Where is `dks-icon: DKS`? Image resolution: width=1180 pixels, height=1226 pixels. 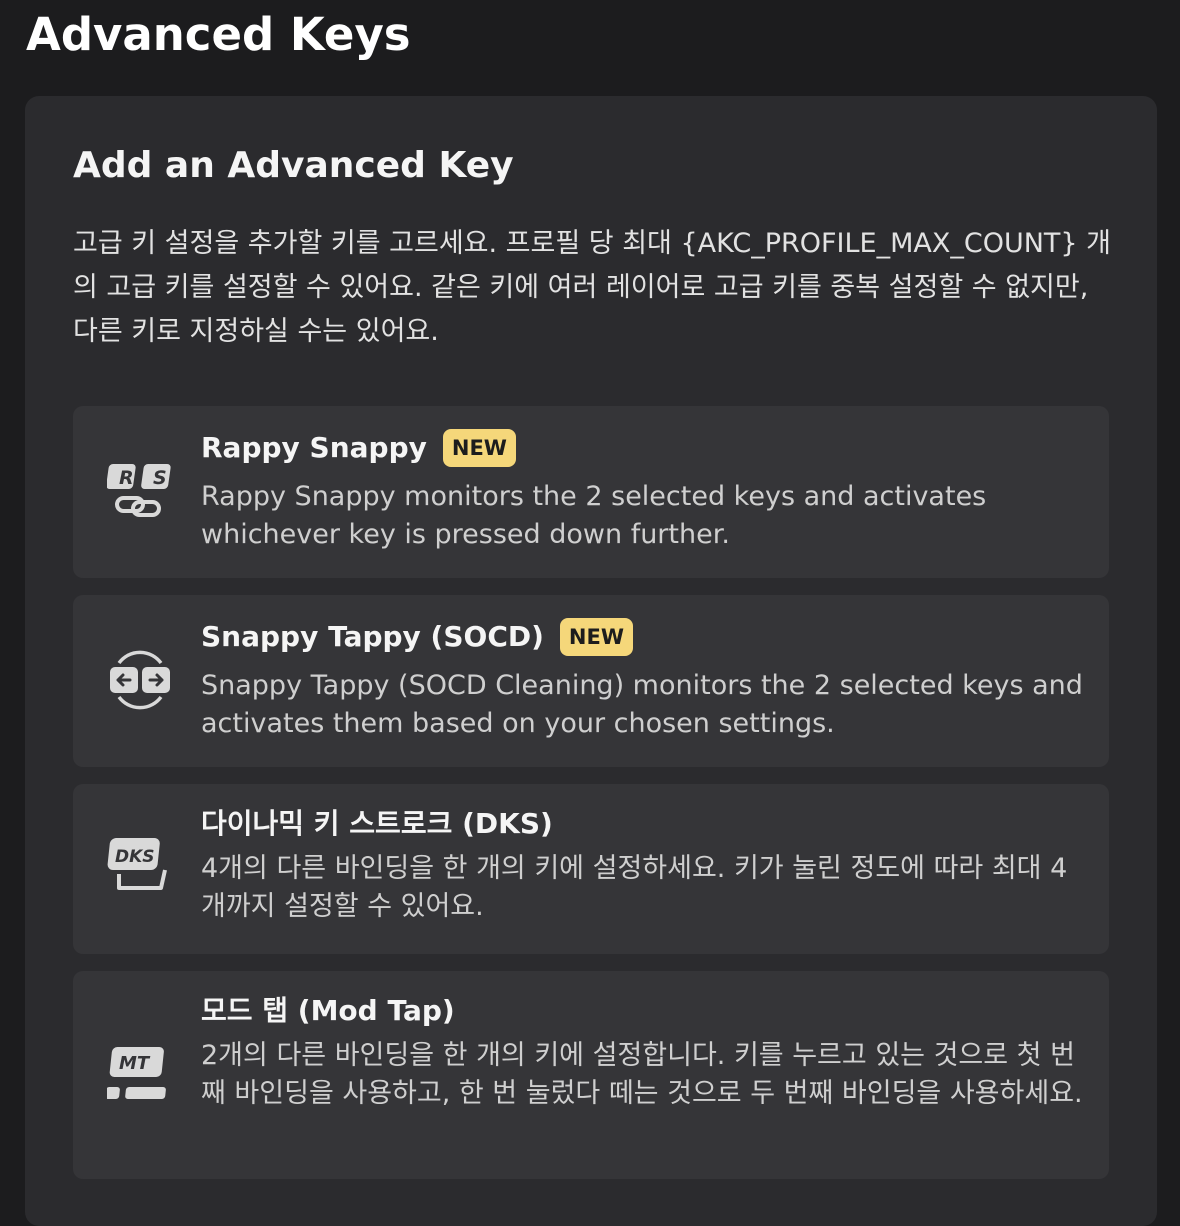 dks-icon: DKS is located at coordinates (137, 864).